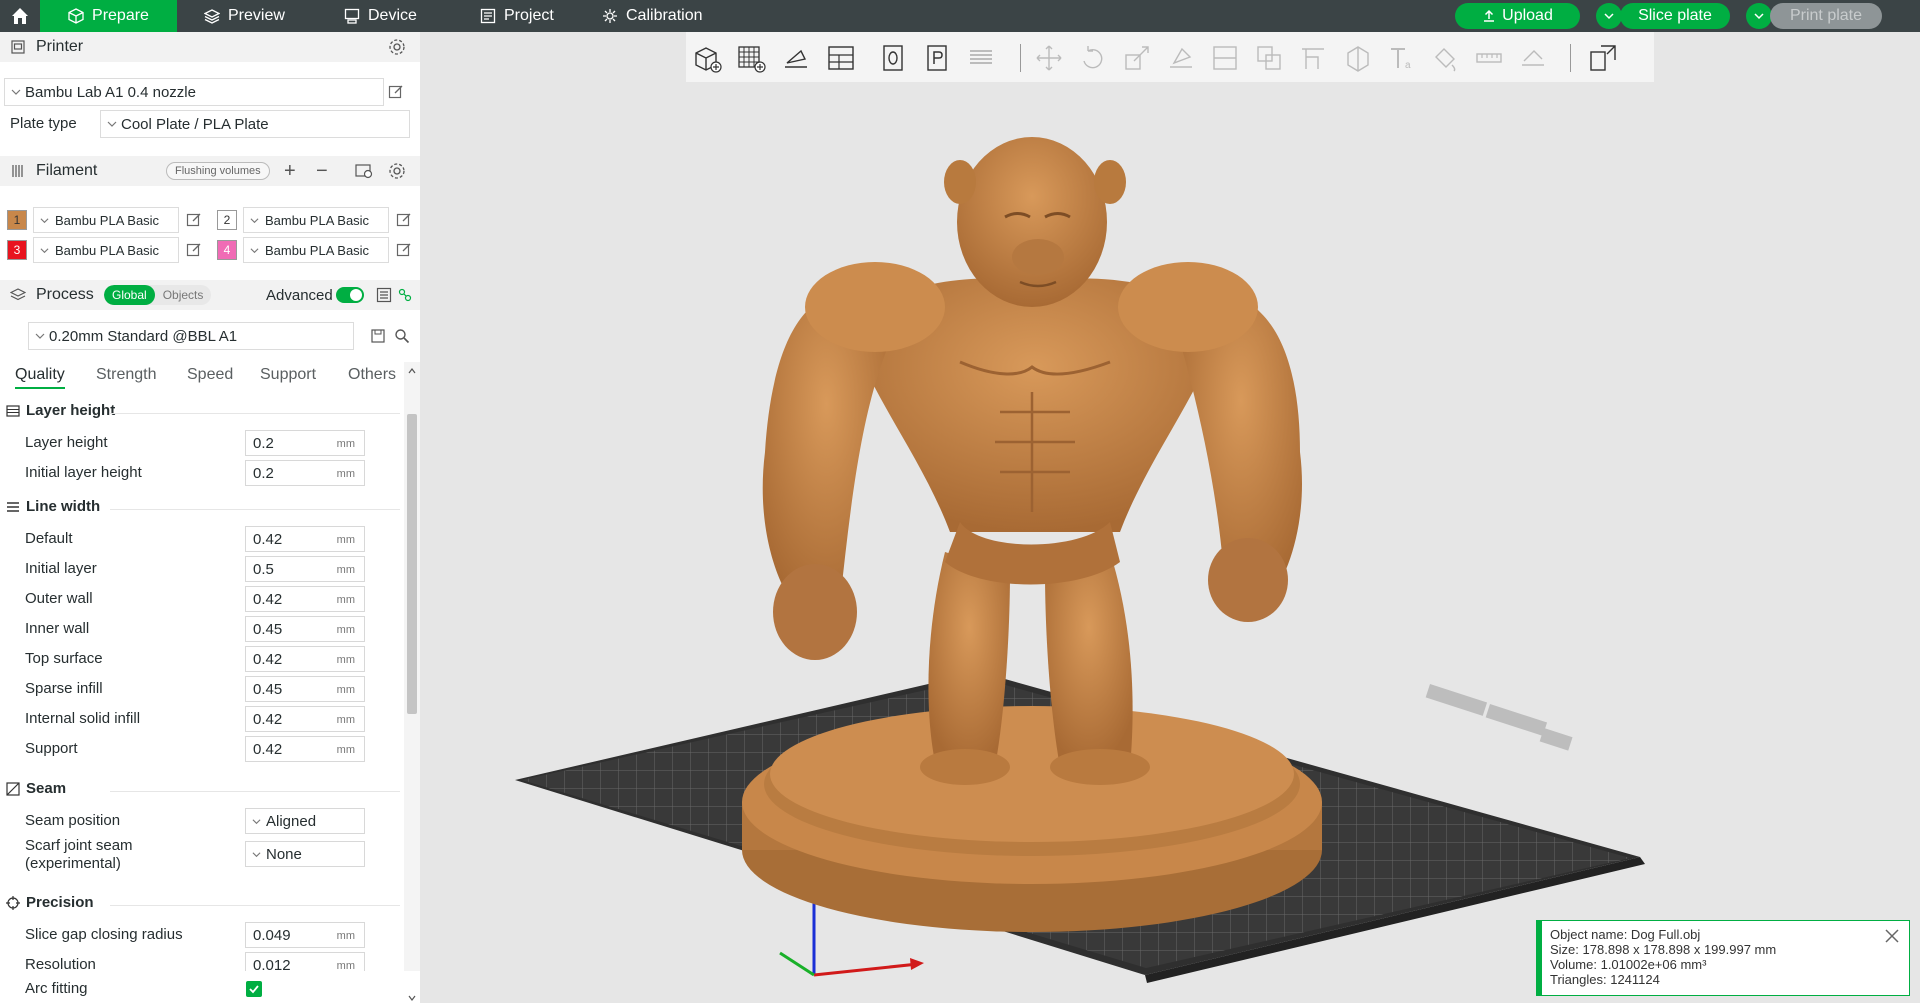 The height and width of the screenshot is (1003, 1920). What do you see at coordinates (268, 629) in the screenshot?
I see `setting-value: 0.45` at bounding box center [268, 629].